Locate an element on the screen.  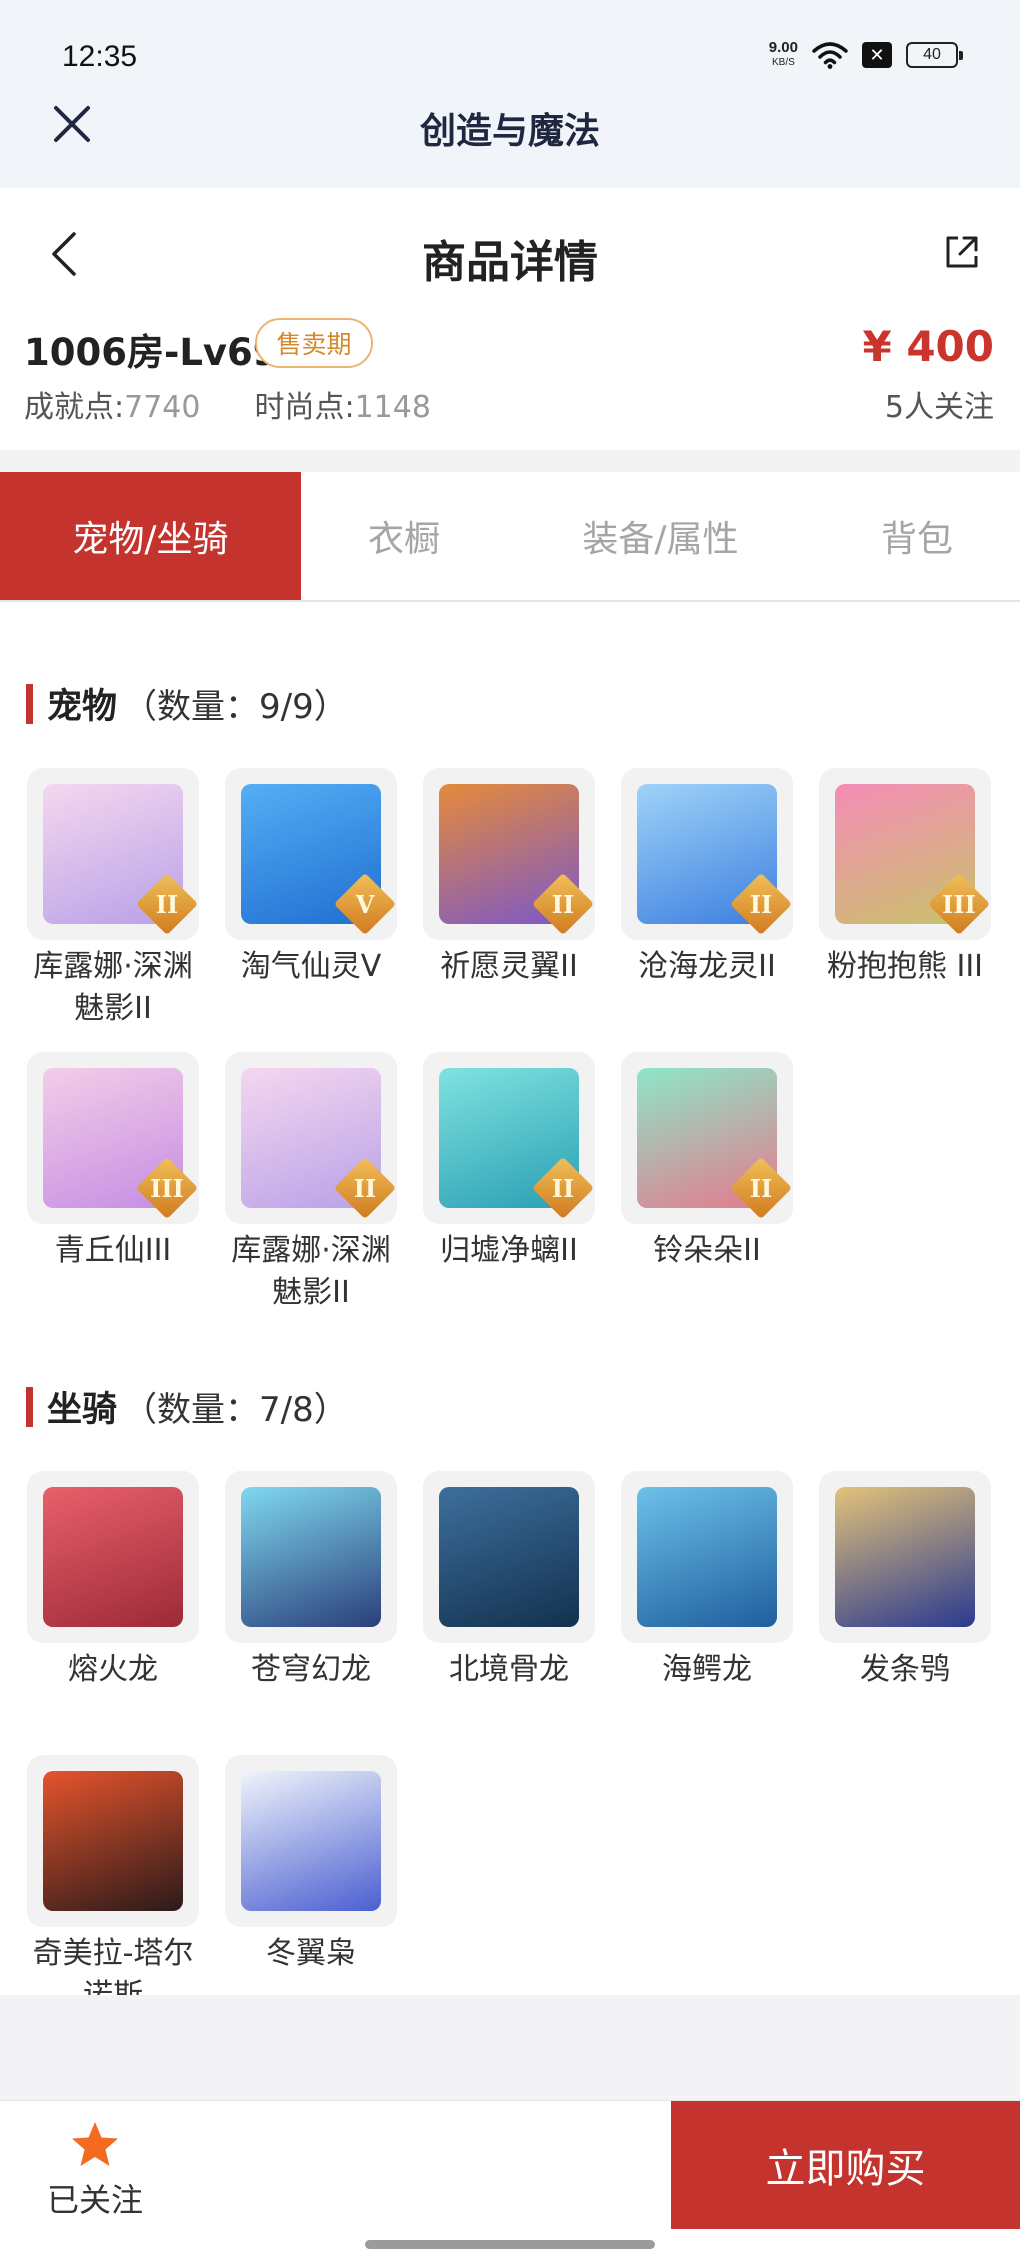
home-indicator is located at coordinates (510, 2244).